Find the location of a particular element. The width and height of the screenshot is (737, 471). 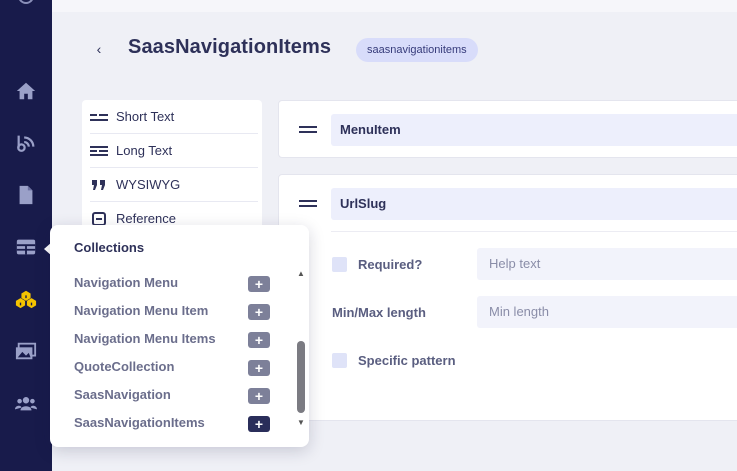

table-icon is located at coordinates (26, 247).